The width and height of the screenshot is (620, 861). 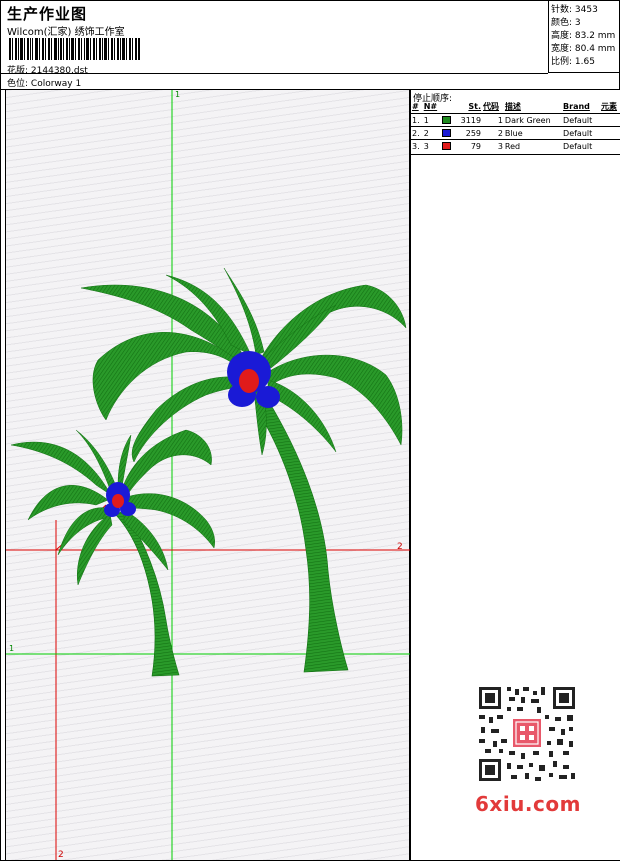 I want to click on col-element: 元素, so click(x=609, y=106).